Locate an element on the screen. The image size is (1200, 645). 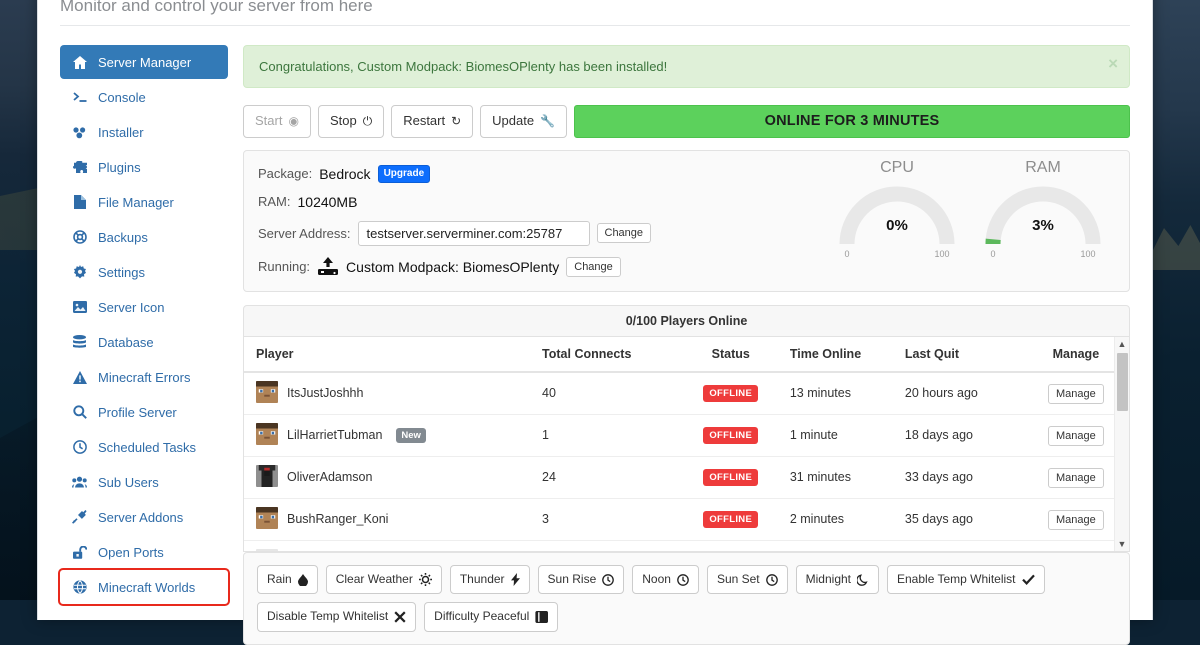
sidebar-item-scheduled-tasks: Scheduled Tasks is located at coordinates (144, 447).